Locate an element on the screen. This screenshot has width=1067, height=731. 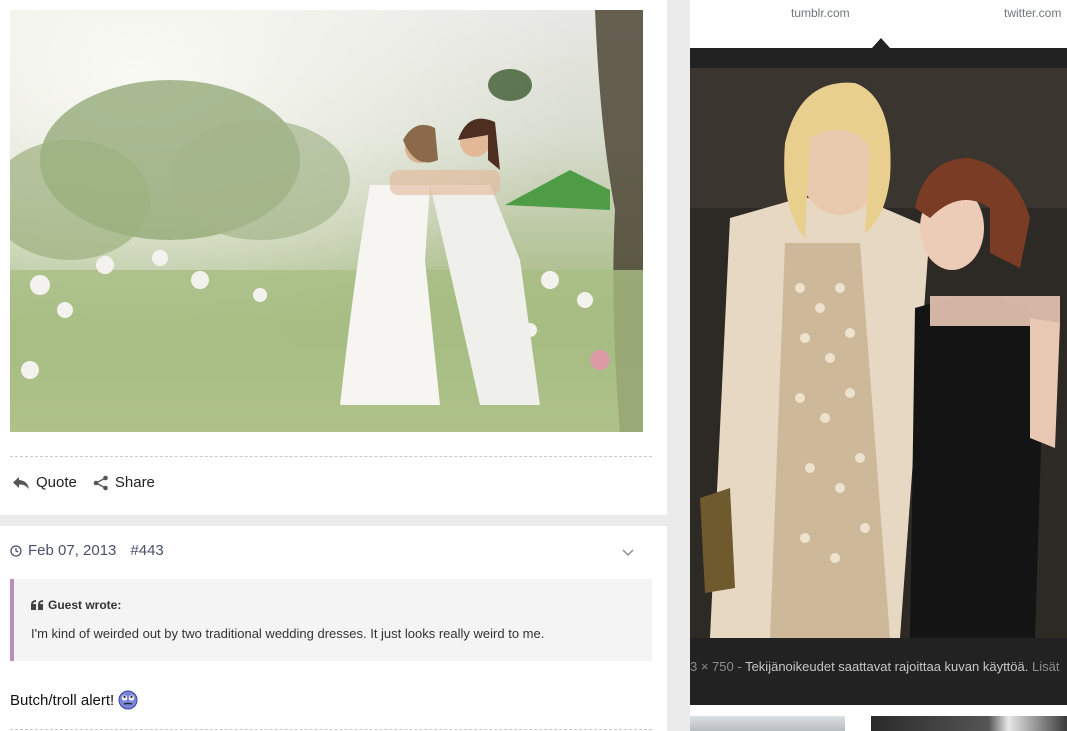
learn-more-link: Lisät is located at coordinates (1045, 666).